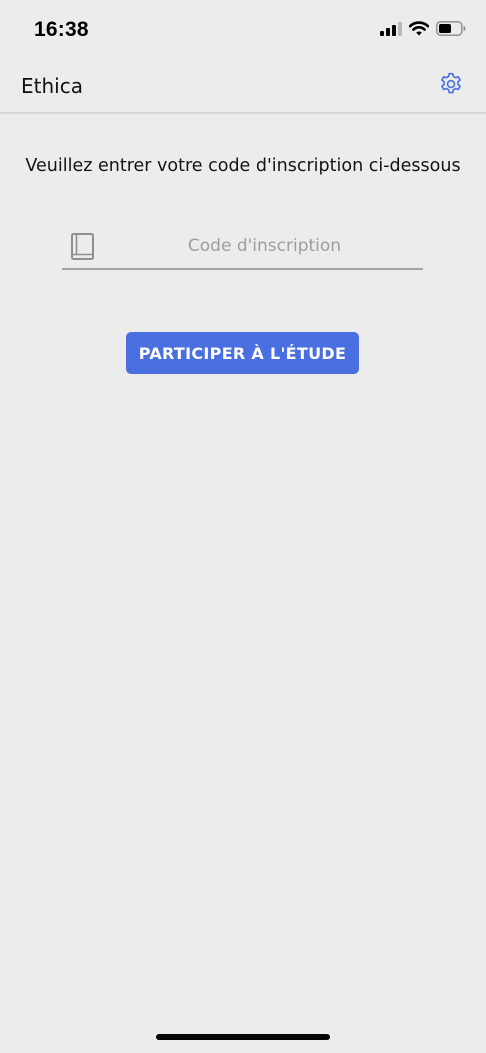 This screenshot has width=486, height=1053. I want to click on cellular-signal-icon, so click(391, 30).